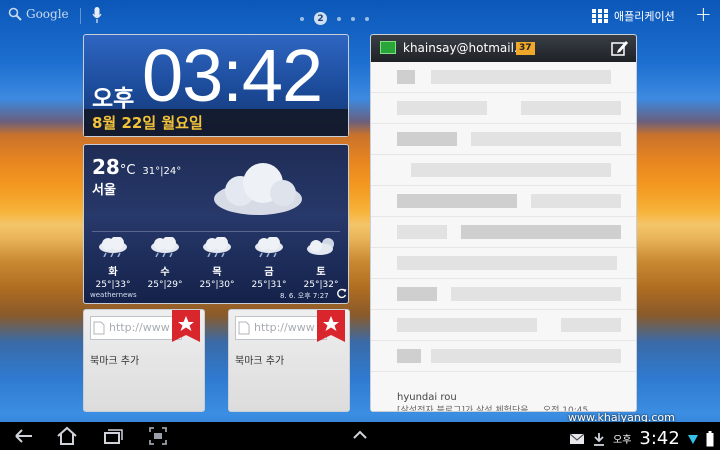 The image size is (720, 450). Describe the element at coordinates (165, 263) in the screenshot. I see `forecast-day: 수 25°|29°` at that location.